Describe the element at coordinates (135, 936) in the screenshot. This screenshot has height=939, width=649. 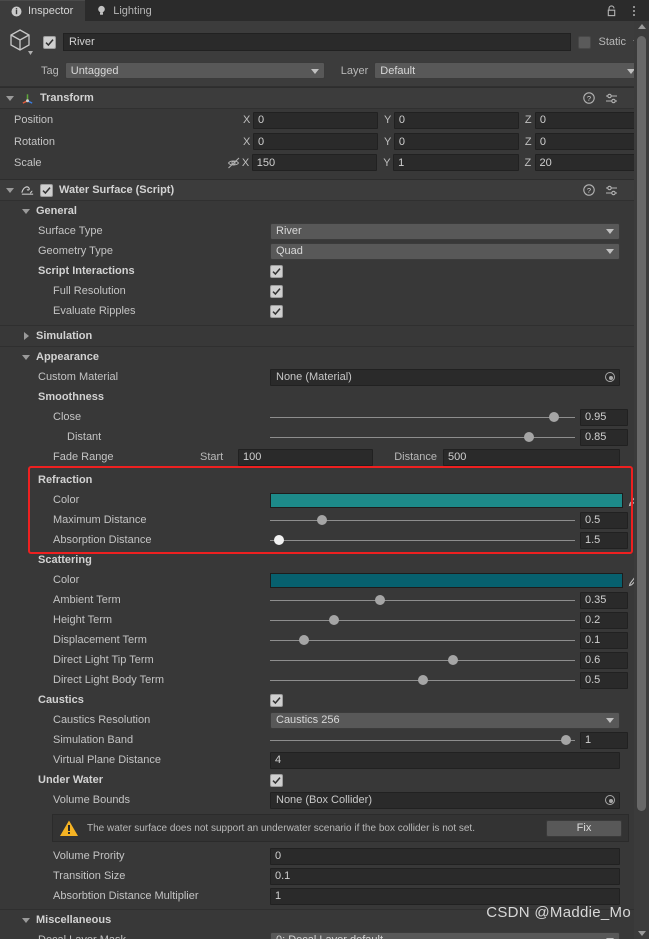
I see `decal-layer-mask-label: Decal Layer Mask` at that location.